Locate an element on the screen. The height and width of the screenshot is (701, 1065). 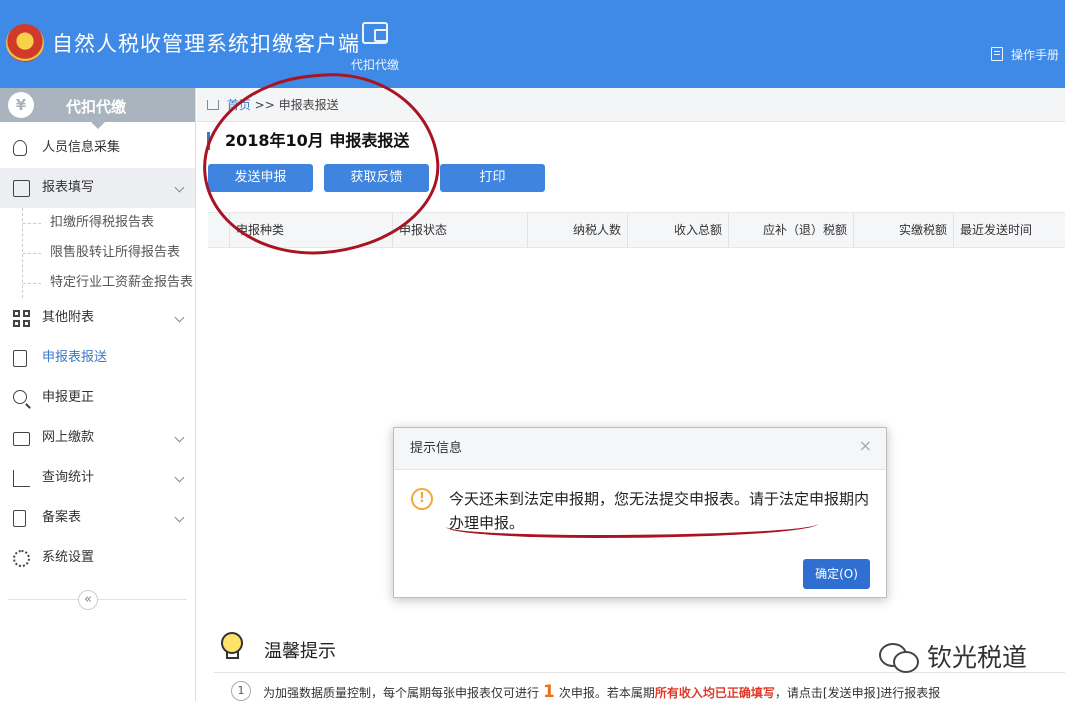
copy-icon is located at coordinates (19, 518).